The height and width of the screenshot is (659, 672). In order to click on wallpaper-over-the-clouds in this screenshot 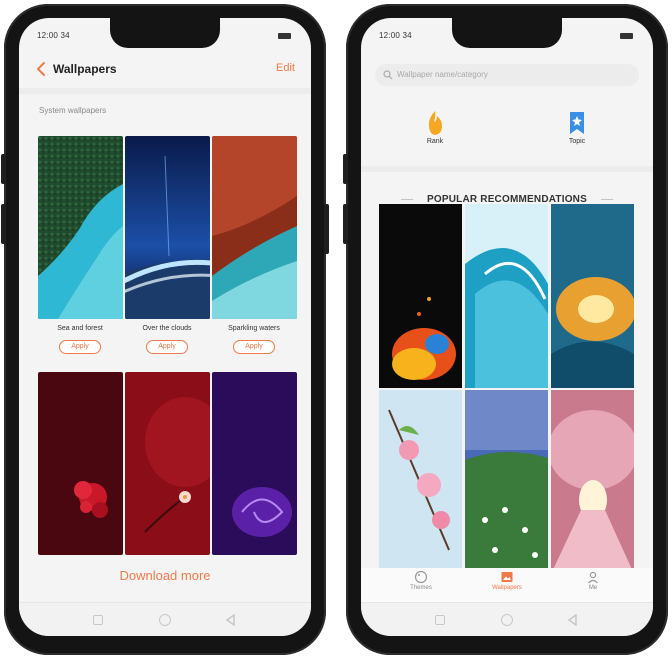, I will do `click(167, 227)`.